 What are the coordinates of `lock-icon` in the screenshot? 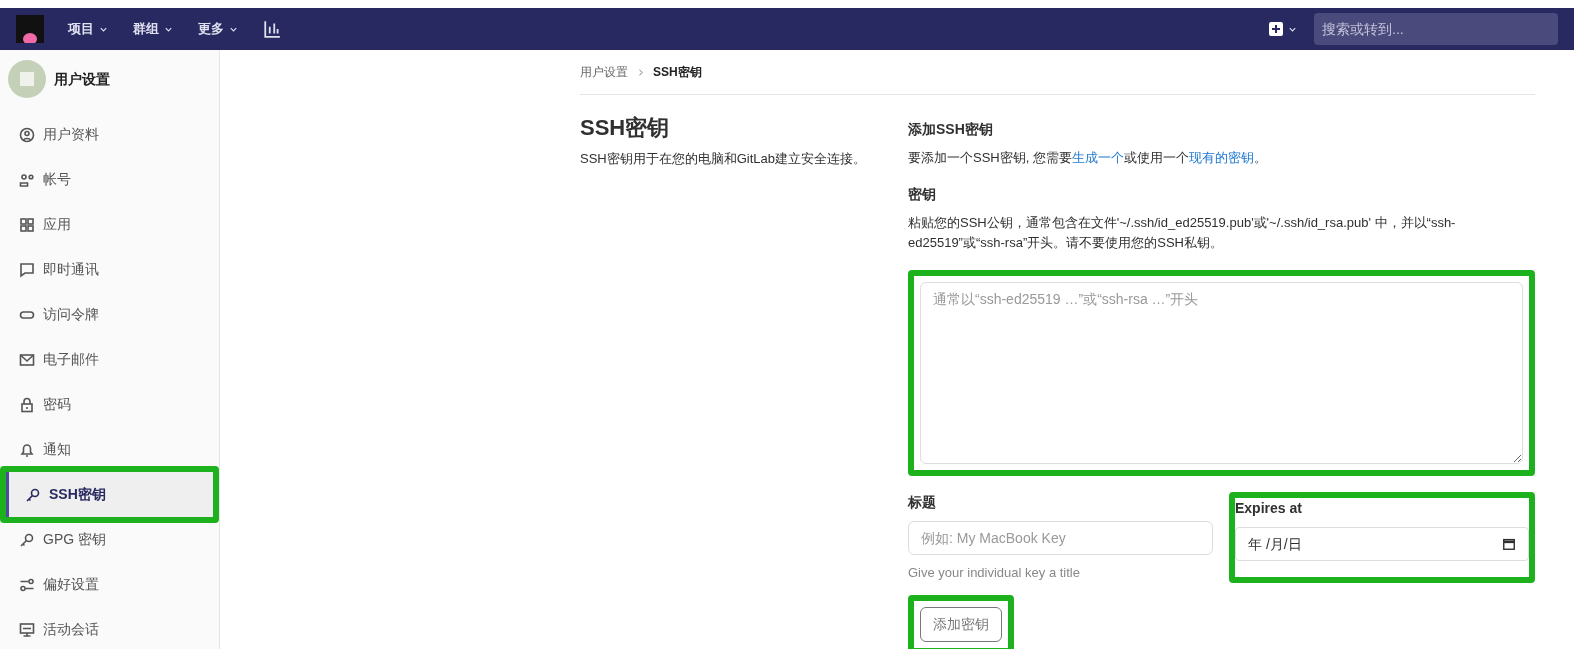 It's located at (27, 404).